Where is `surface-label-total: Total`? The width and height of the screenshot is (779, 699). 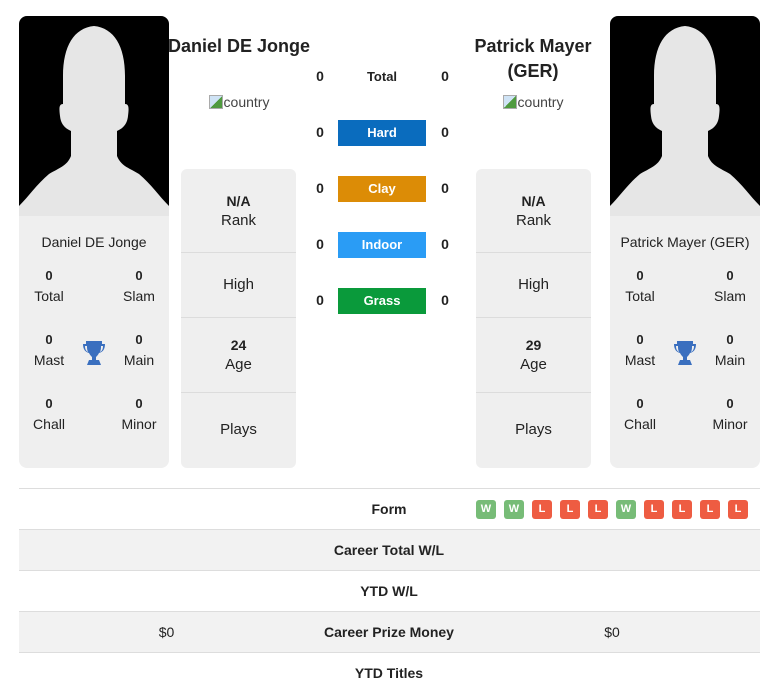
surface-label-total: Total is located at coordinates (382, 76).